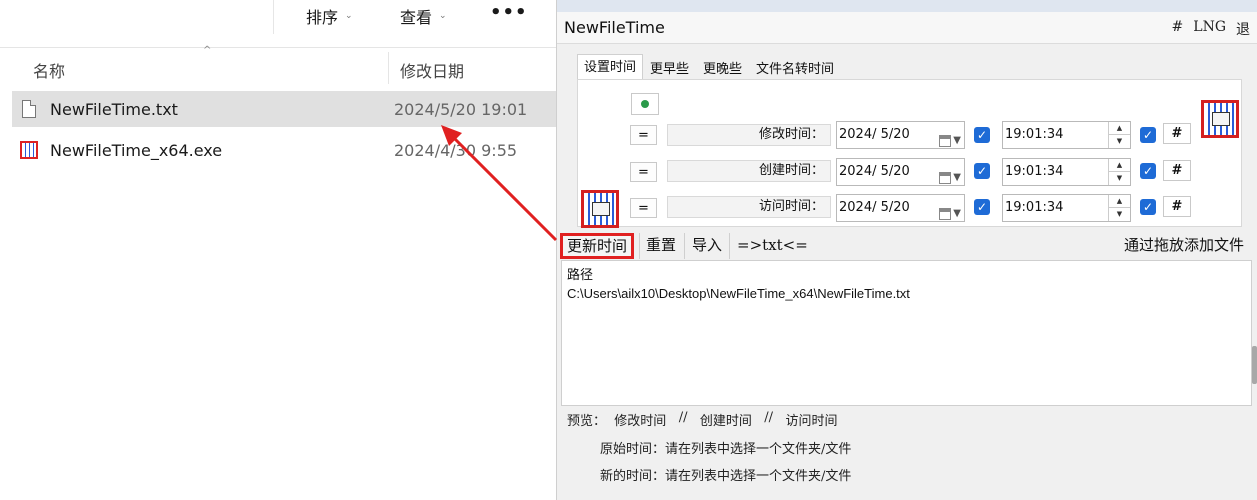 This screenshot has width=1257, height=500. What do you see at coordinates (278, 17) in the screenshot?
I see `explorer-toolbar: 排序 ⌄ 查看 ⌄ •••` at bounding box center [278, 17].